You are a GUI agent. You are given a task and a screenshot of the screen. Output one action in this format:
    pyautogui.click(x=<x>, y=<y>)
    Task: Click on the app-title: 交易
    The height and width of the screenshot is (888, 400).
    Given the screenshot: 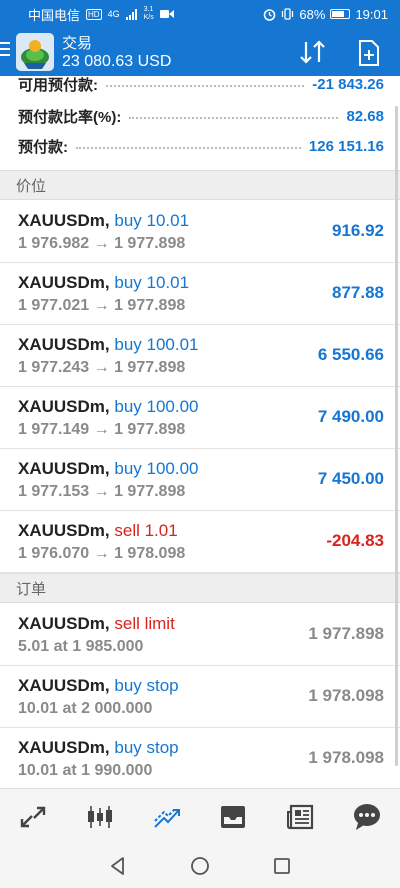 What is the action you would take?
    pyautogui.click(x=77, y=43)
    